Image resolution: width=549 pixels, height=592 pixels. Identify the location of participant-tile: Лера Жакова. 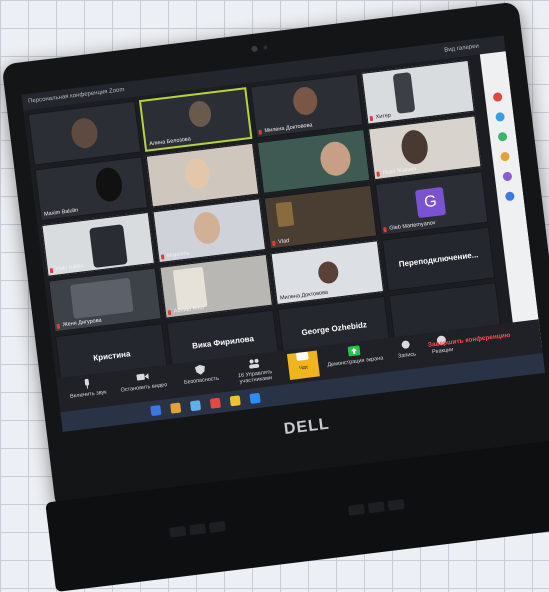
(425, 148).